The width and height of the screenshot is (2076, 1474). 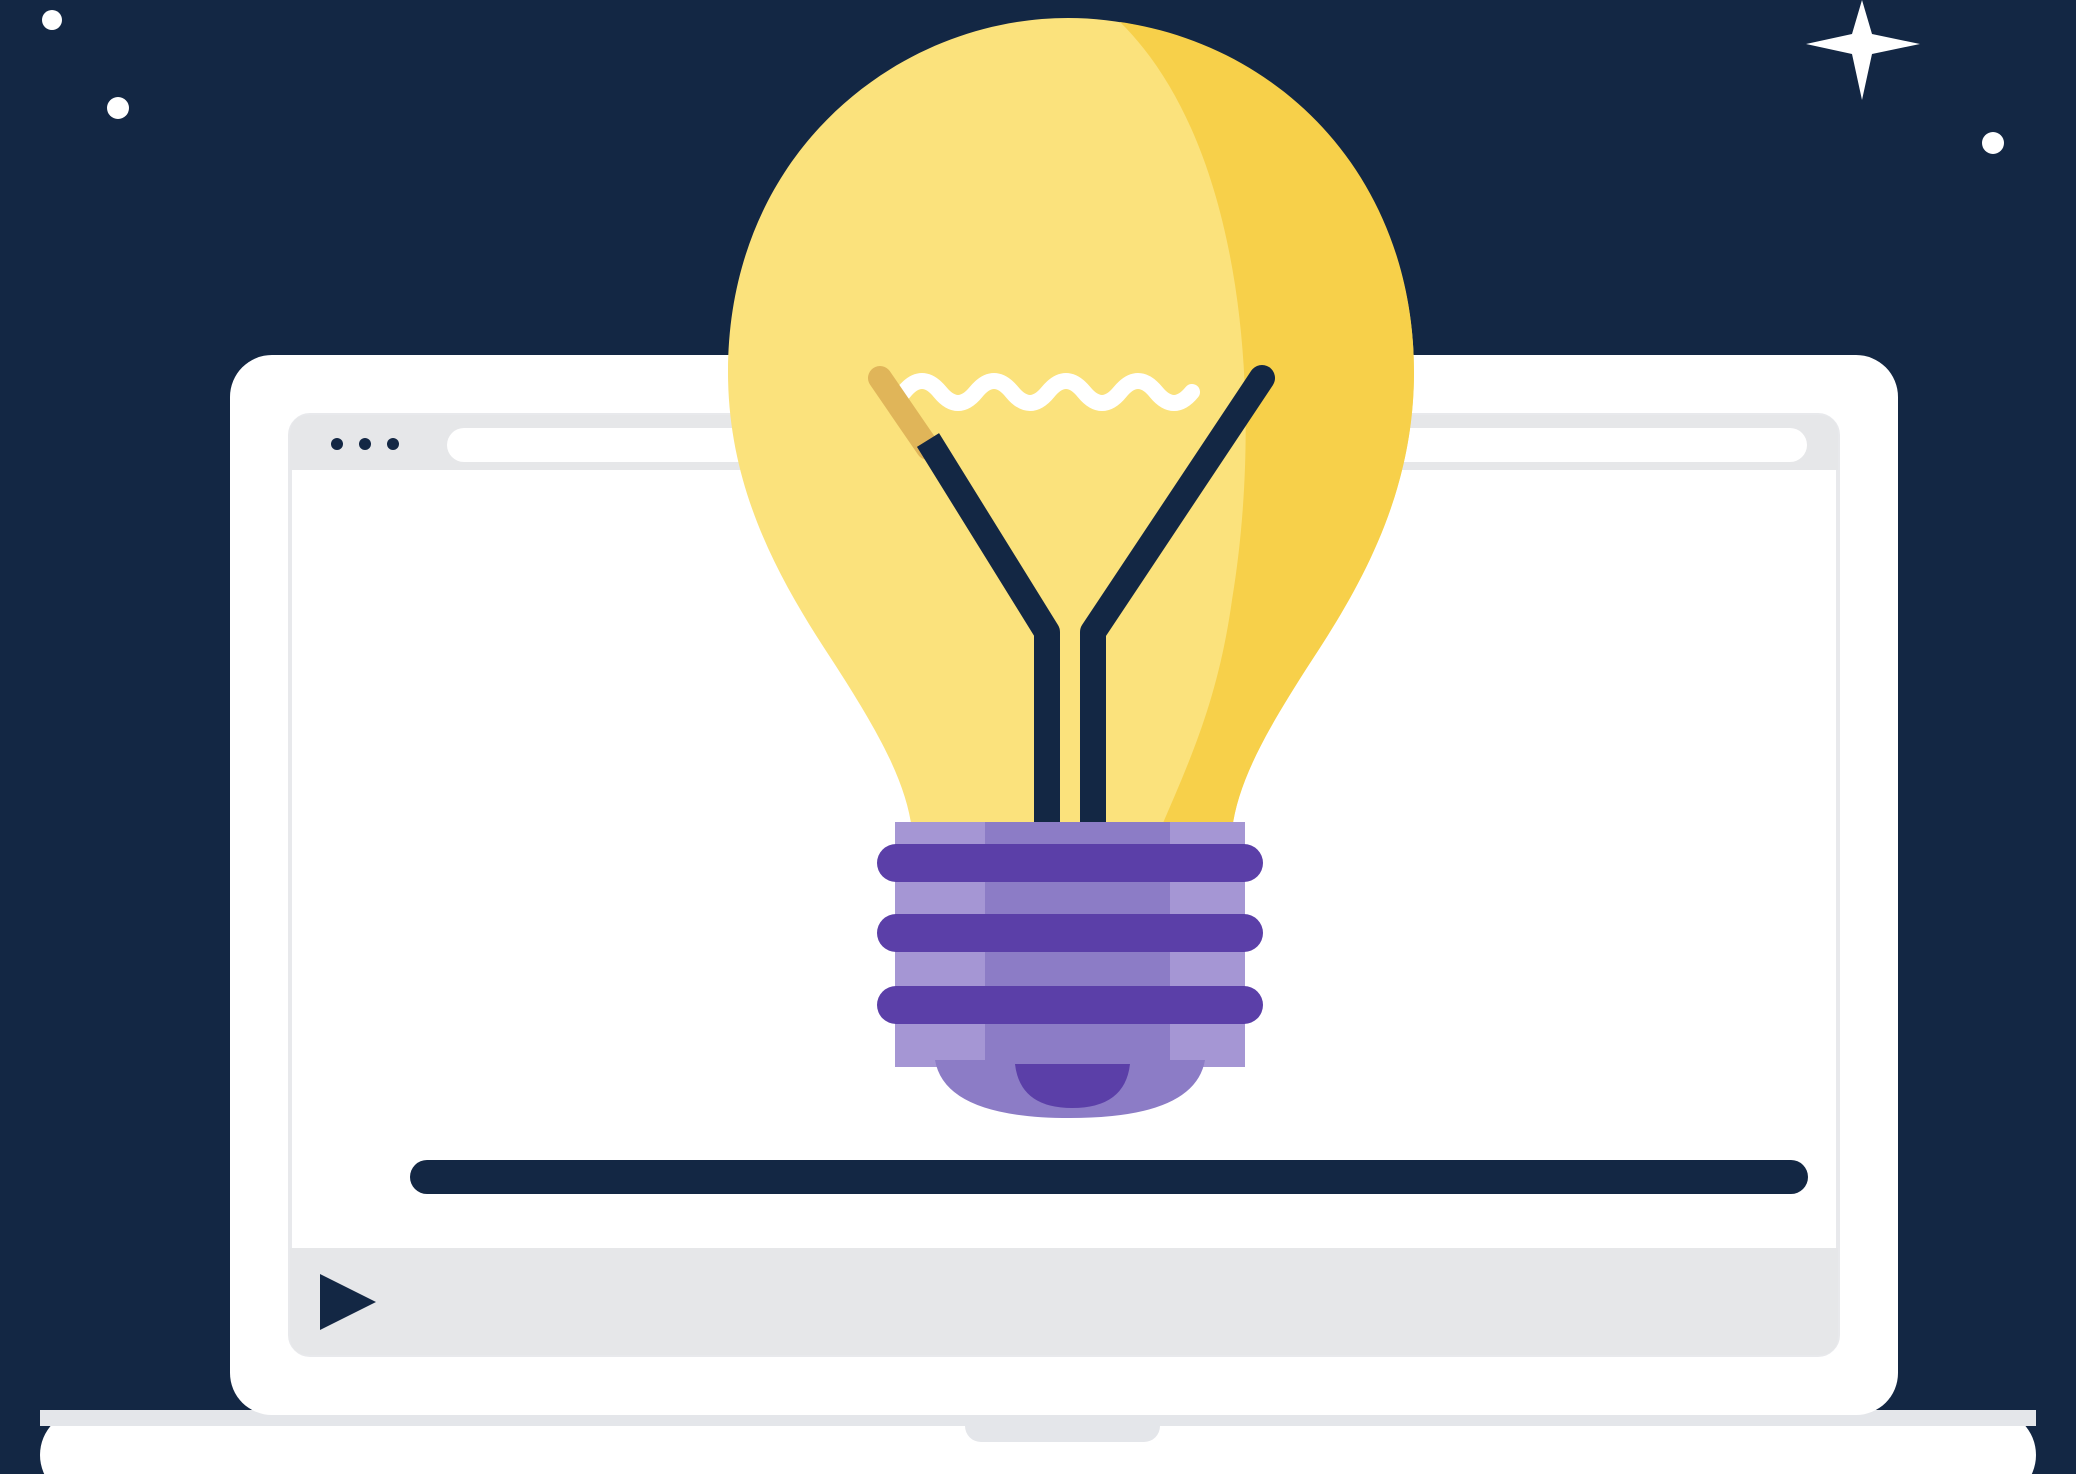 What do you see at coordinates (1109, 1177) in the screenshot?
I see `progress-fill` at bounding box center [1109, 1177].